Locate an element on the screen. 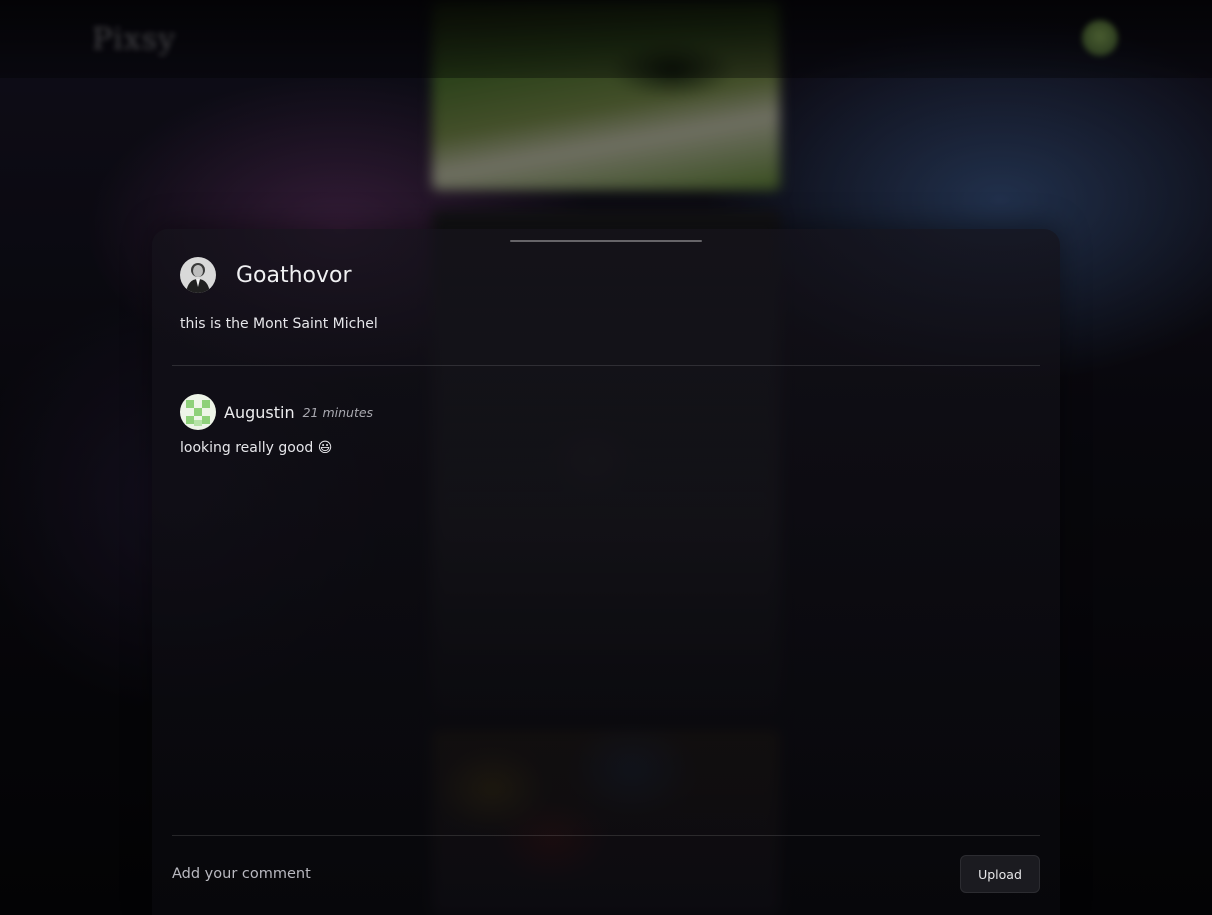 The image size is (1212, 915). avatar-portrait-photo-icon is located at coordinates (198, 275).